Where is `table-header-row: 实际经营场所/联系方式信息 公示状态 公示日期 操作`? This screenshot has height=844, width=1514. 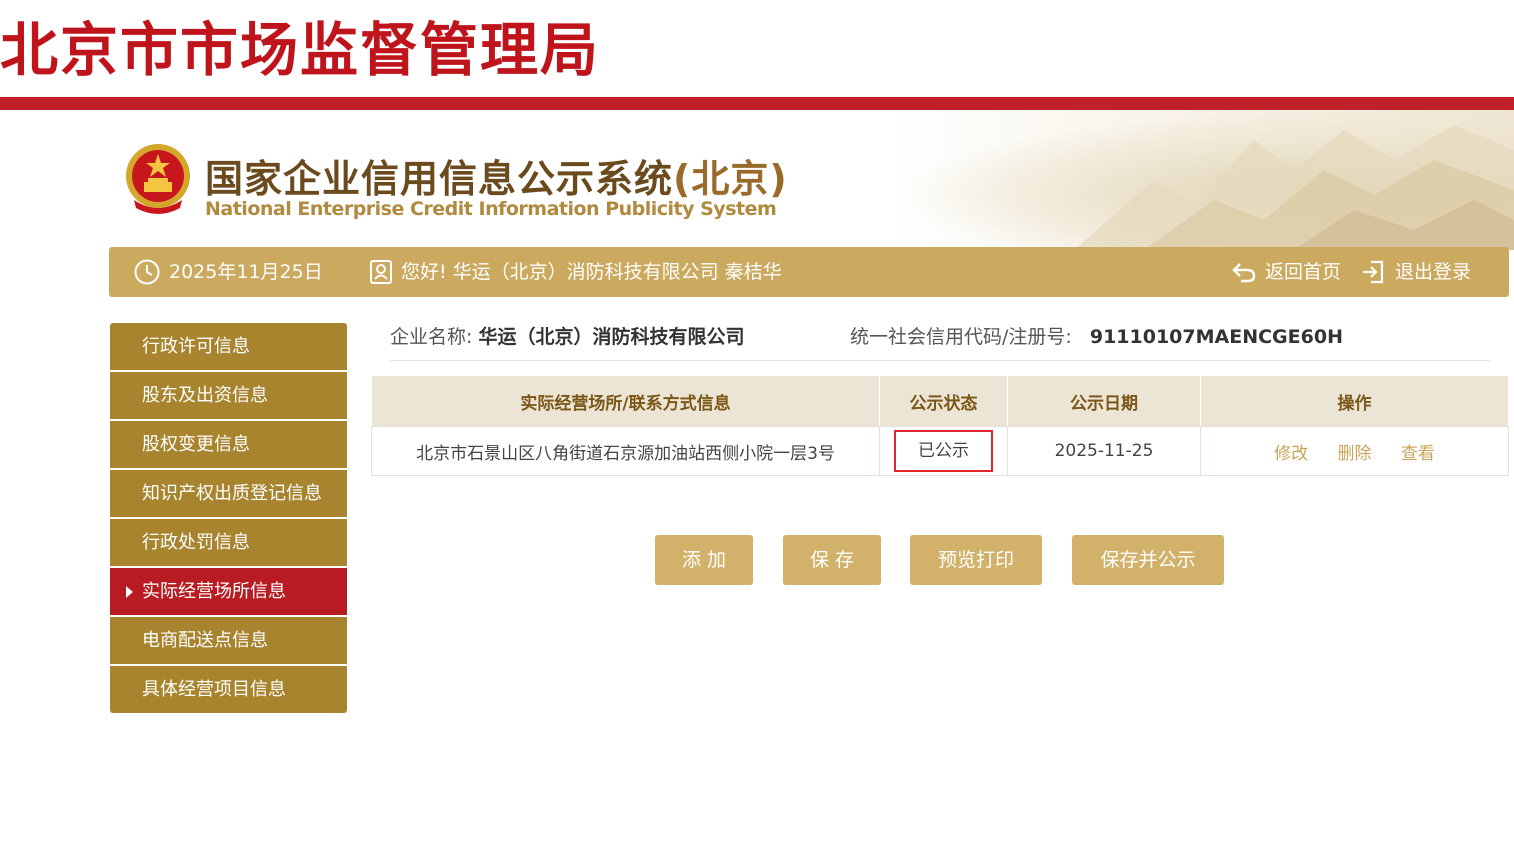
table-header-row: 实际经营场所/联系方式信息 公示状态 公示日期 操作 is located at coordinates (940, 401).